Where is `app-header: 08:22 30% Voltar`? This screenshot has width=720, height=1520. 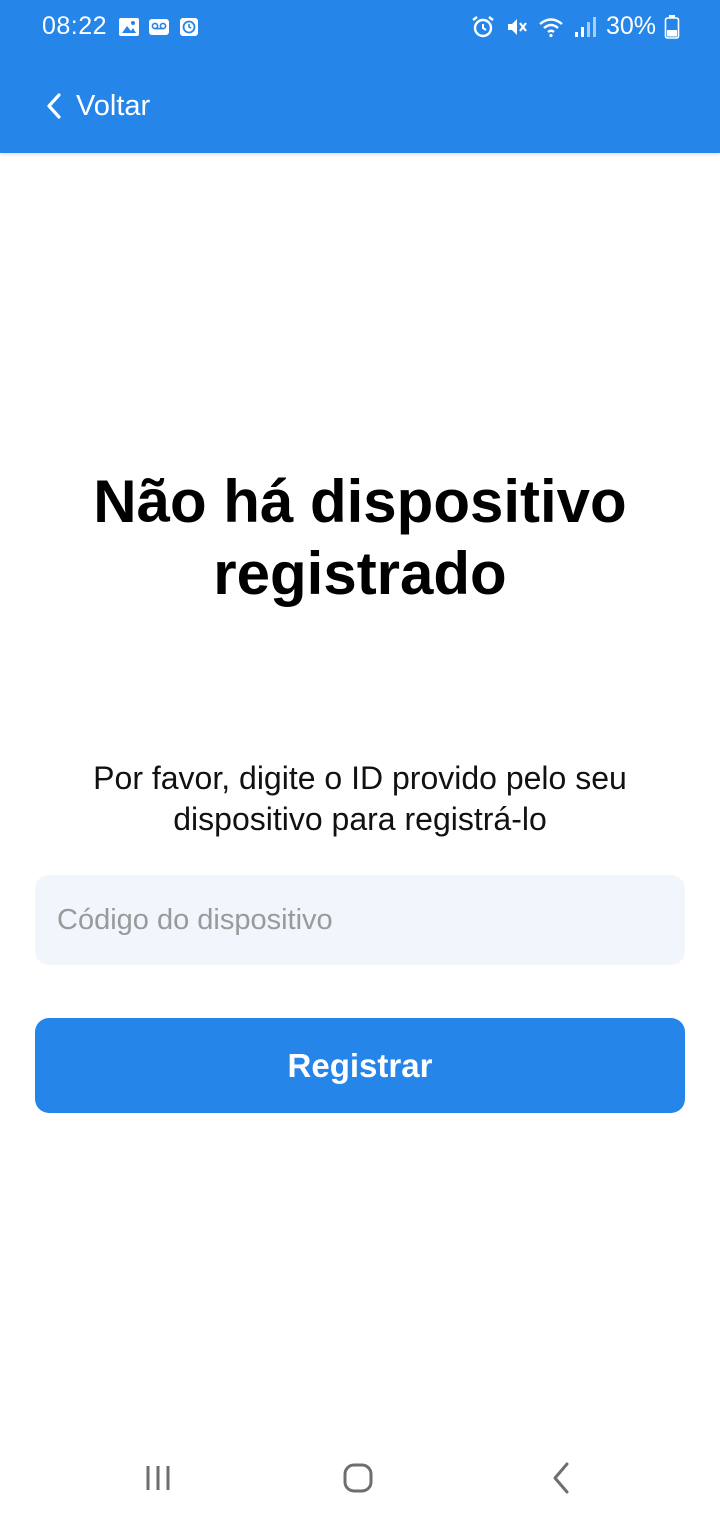
app-header: 08:22 30% Voltar is located at coordinates (360, 76).